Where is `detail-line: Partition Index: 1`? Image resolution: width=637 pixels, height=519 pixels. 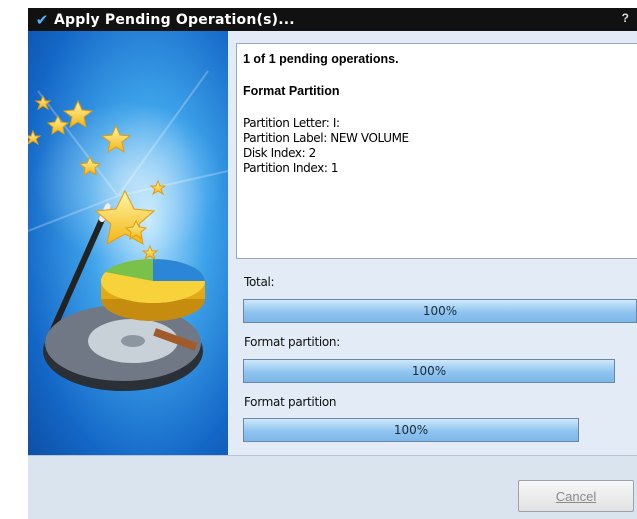
detail-line: Partition Index: 1 is located at coordinates (291, 168).